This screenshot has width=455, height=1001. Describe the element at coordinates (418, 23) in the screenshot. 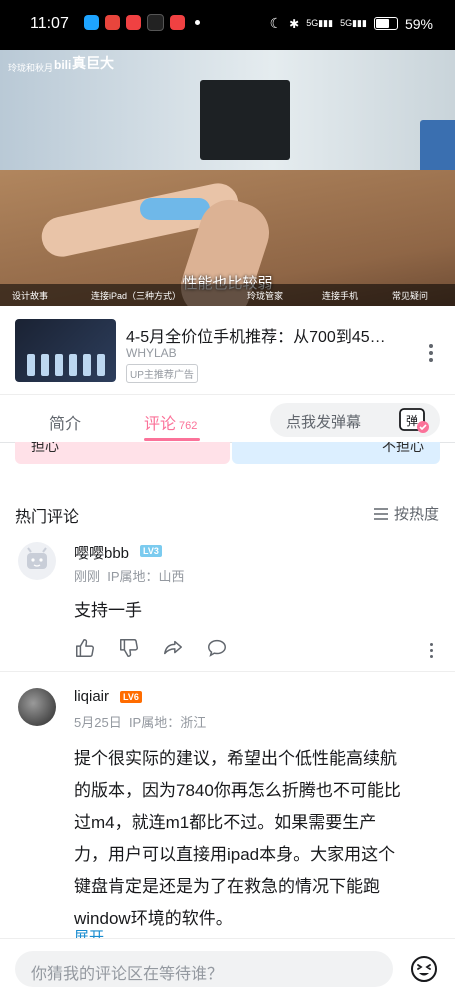

I see `battery-percent: 59%` at that location.